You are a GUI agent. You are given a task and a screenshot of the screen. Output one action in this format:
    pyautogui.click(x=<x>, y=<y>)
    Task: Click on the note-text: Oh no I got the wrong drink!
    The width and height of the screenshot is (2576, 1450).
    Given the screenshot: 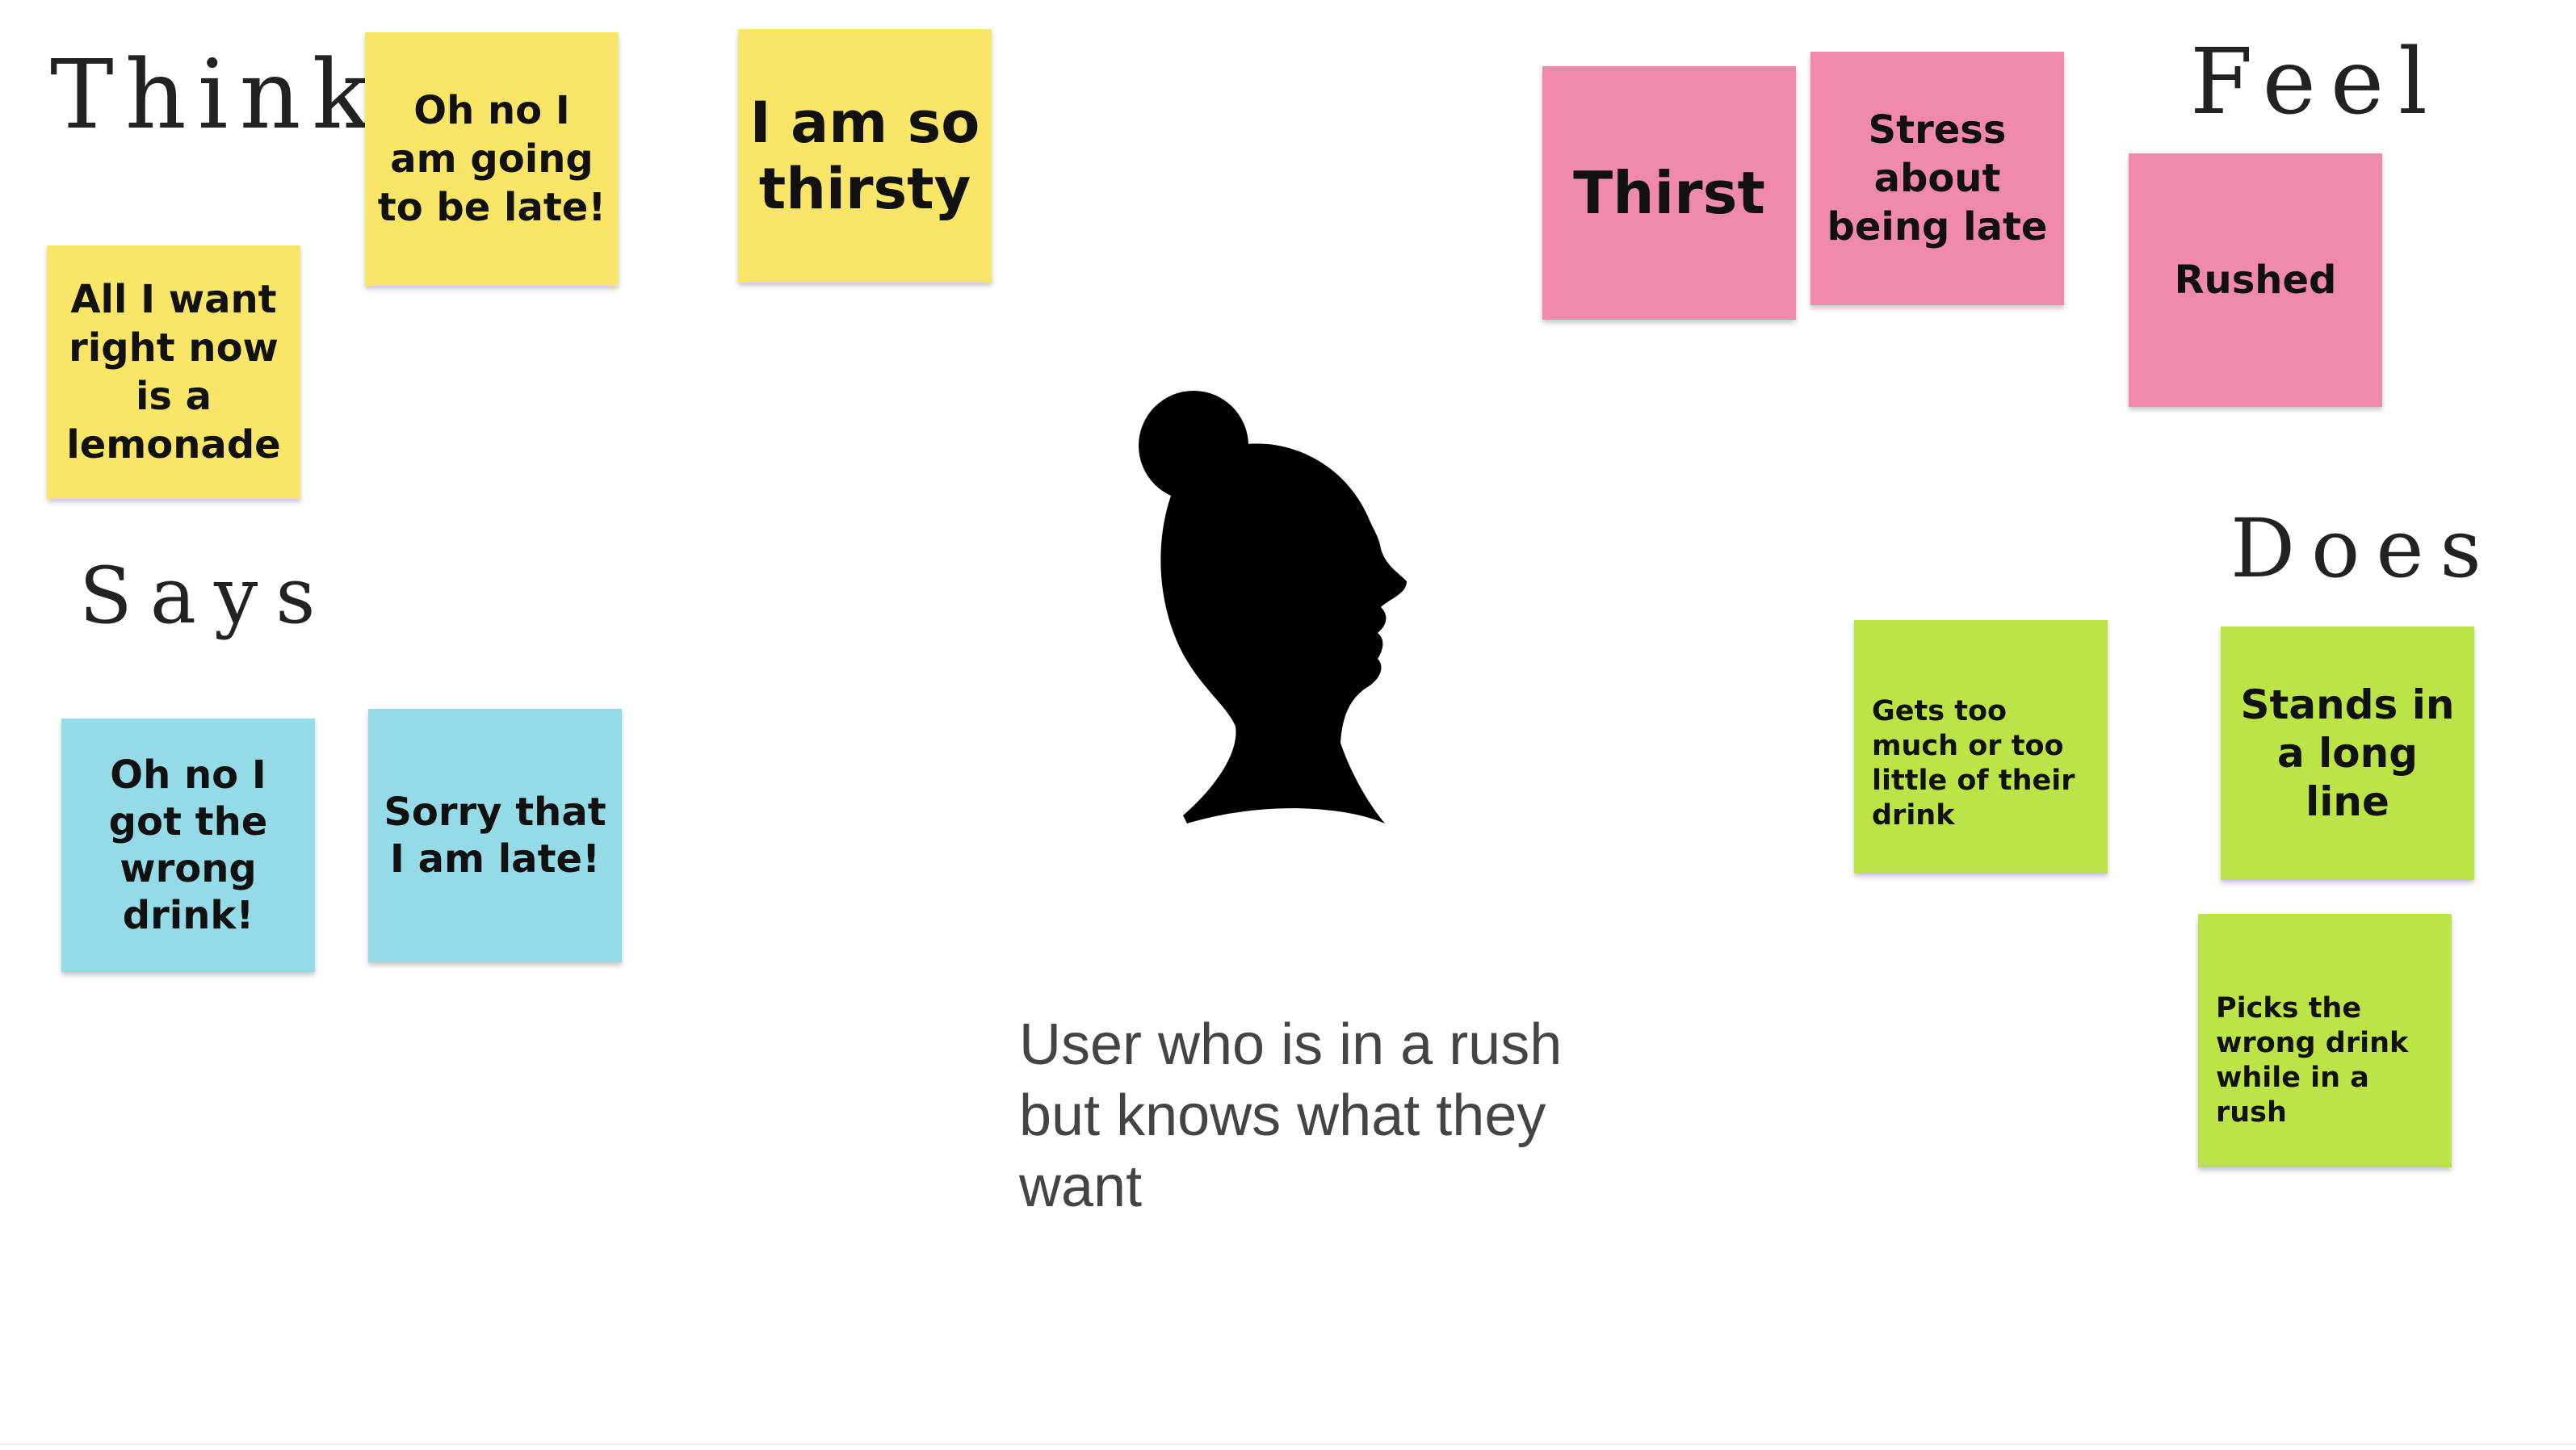 What is the action you would take?
    pyautogui.click(x=188, y=845)
    